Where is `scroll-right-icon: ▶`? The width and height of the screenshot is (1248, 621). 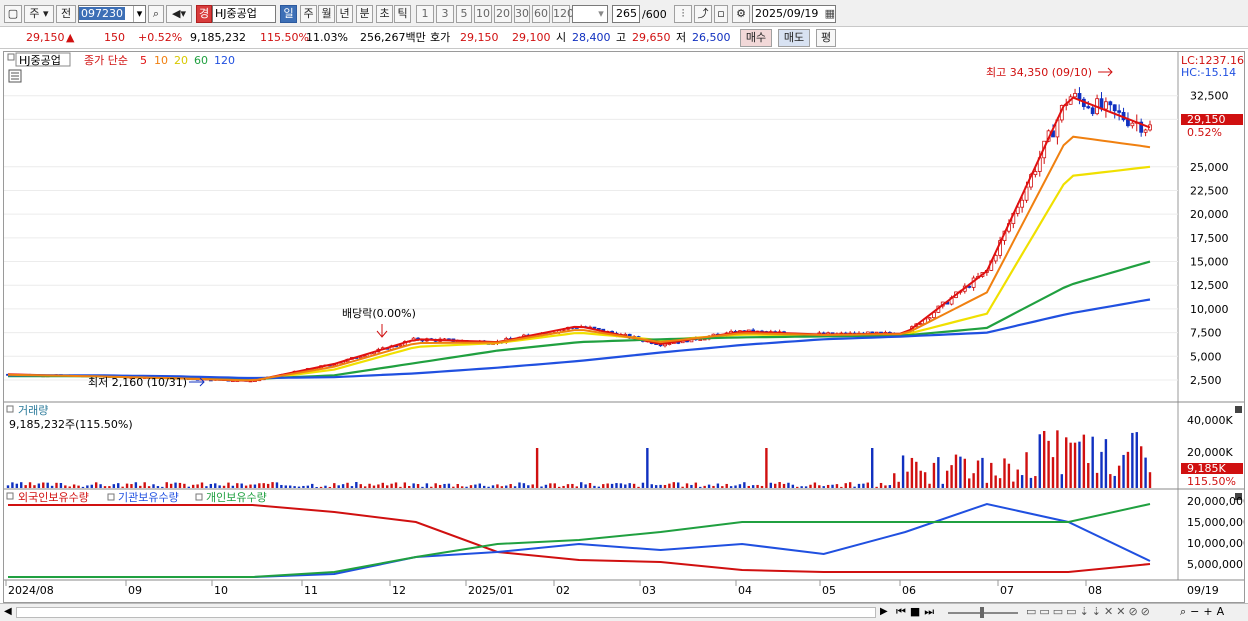 scroll-right-icon: ▶ is located at coordinates (884, 611).